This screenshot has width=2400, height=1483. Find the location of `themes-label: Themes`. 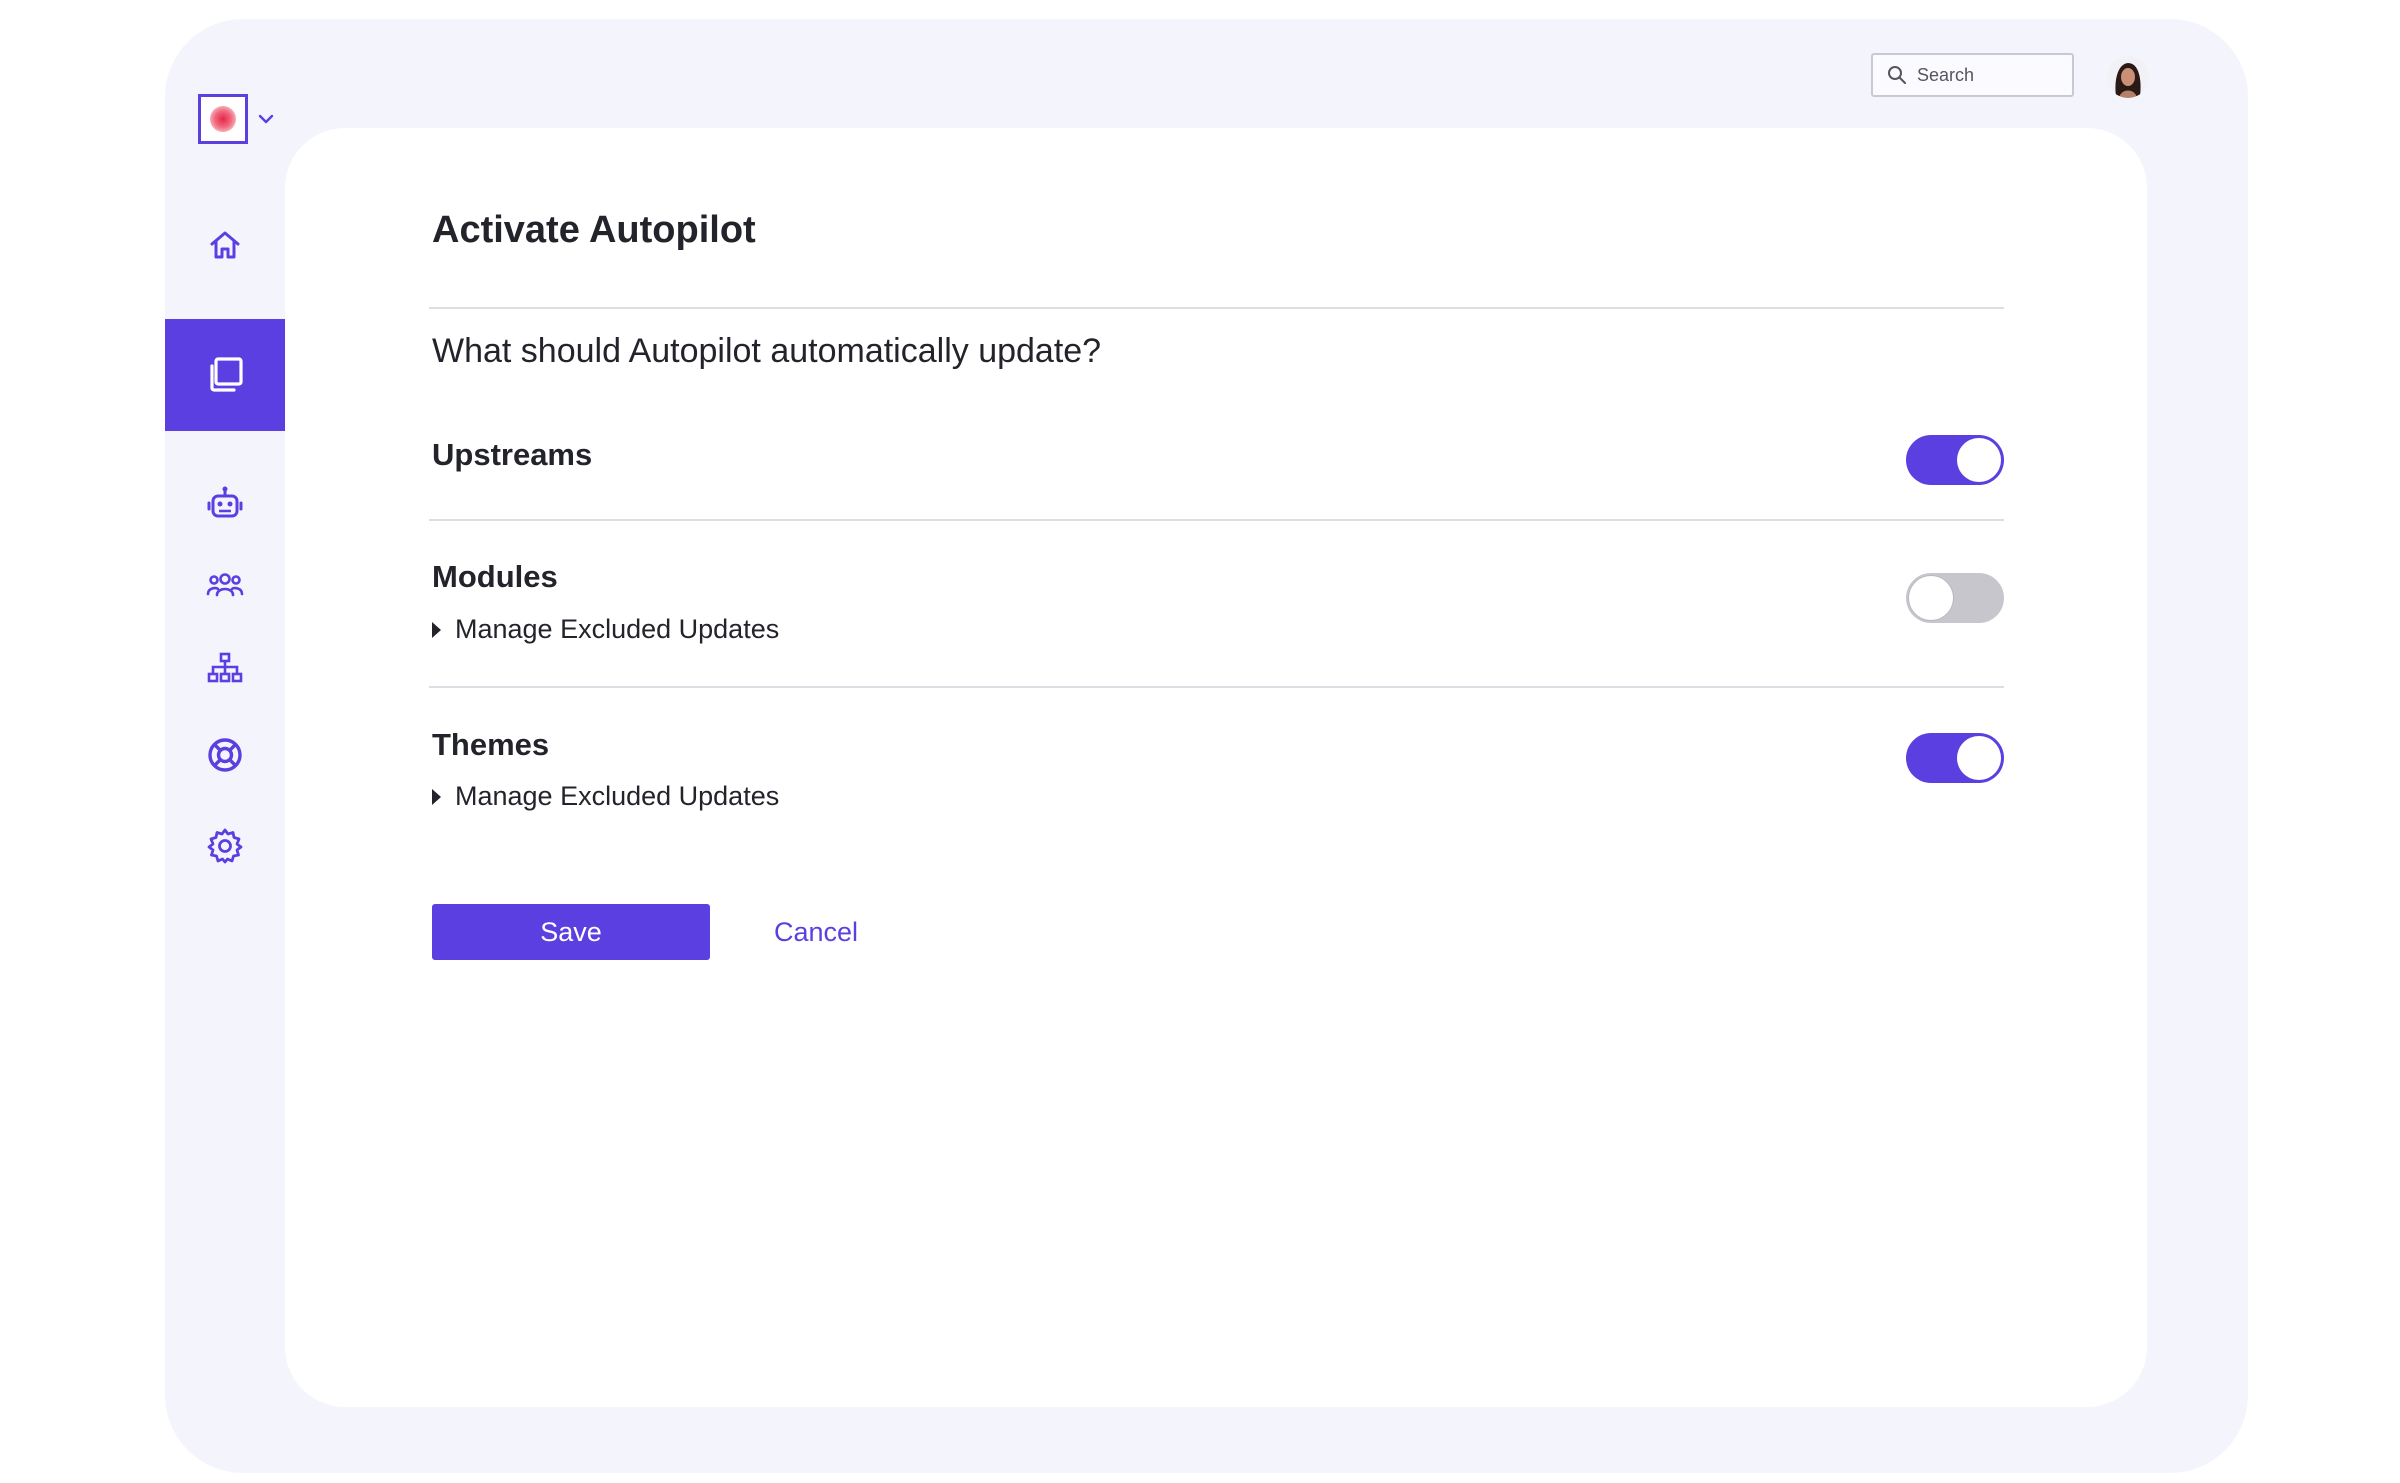

themes-label: Themes is located at coordinates (491, 744).